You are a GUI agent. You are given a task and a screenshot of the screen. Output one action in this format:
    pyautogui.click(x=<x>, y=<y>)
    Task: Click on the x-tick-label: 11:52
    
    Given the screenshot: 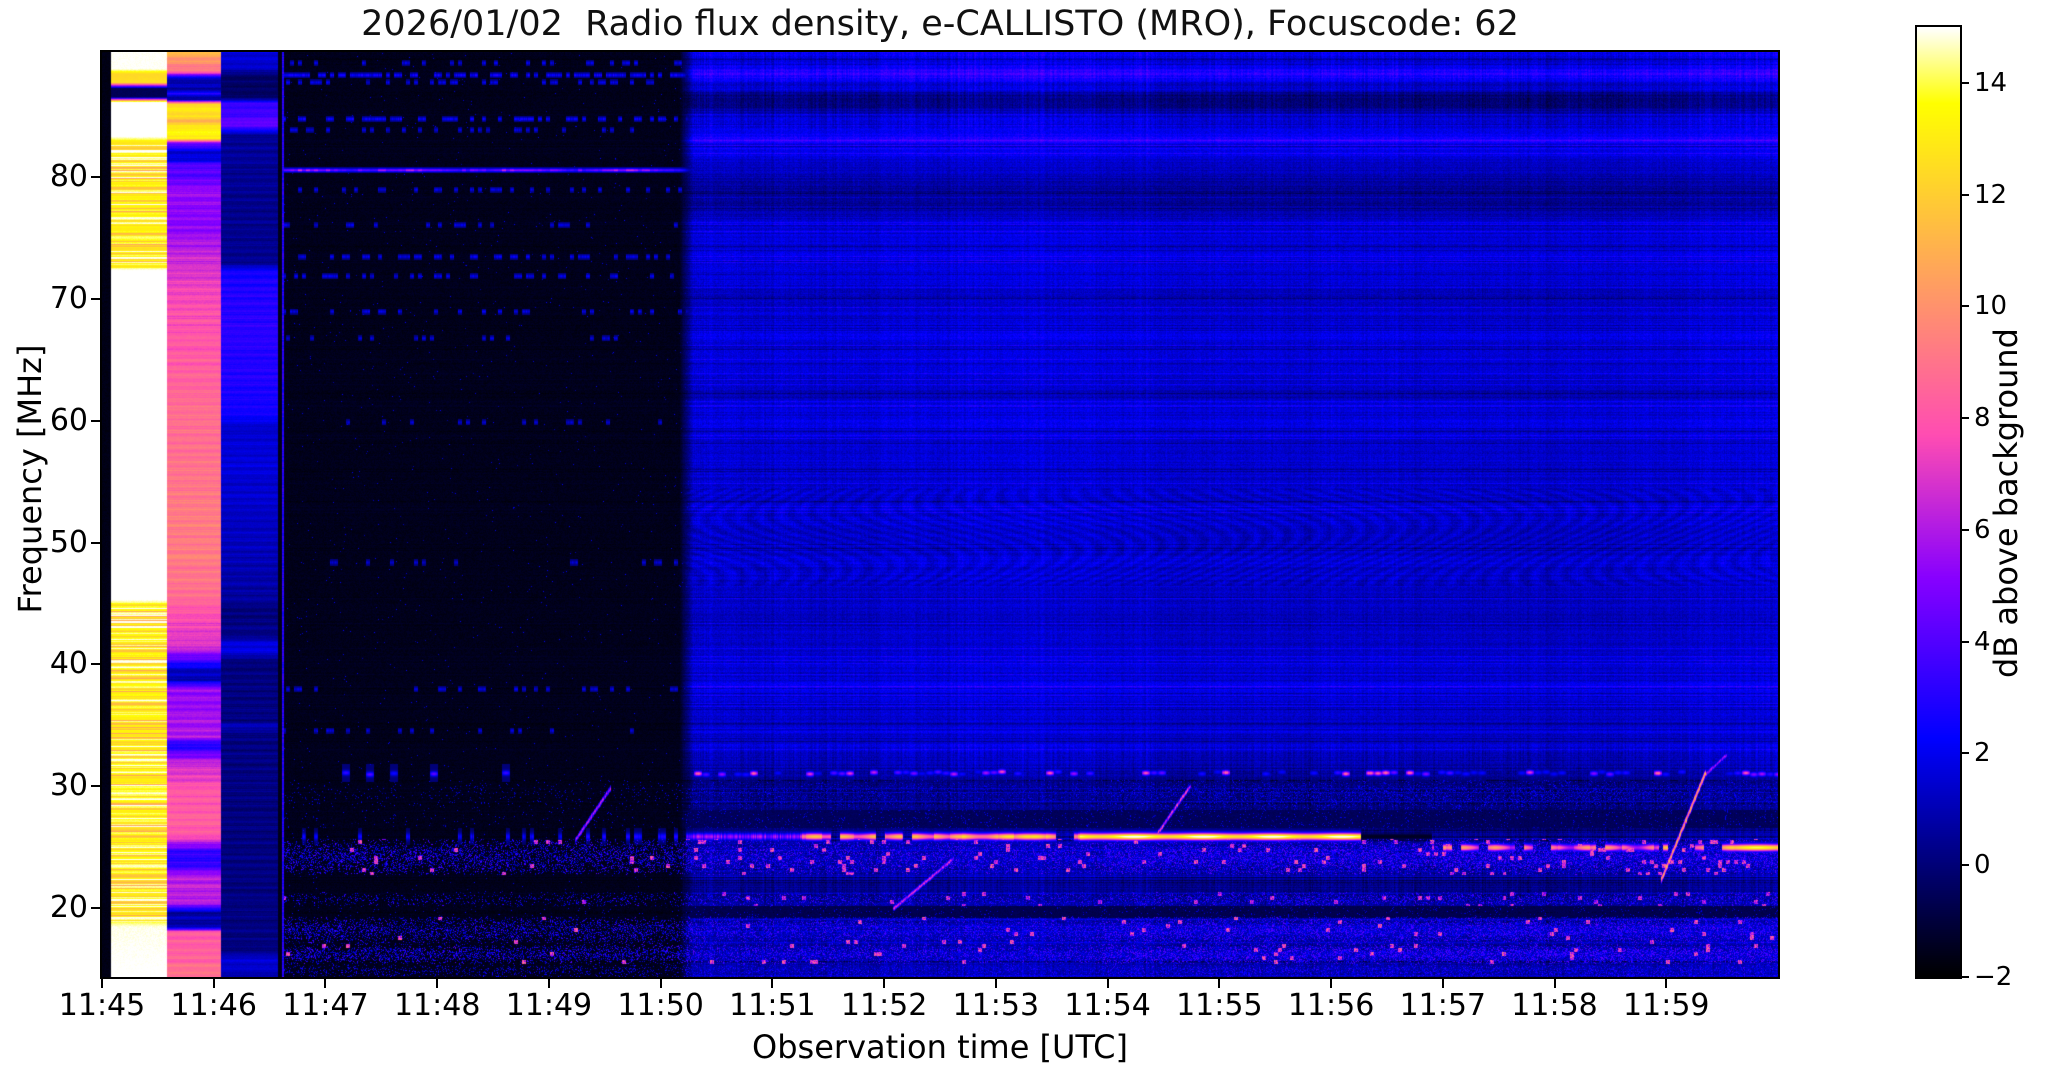 What is the action you would take?
    pyautogui.click(x=884, y=1005)
    